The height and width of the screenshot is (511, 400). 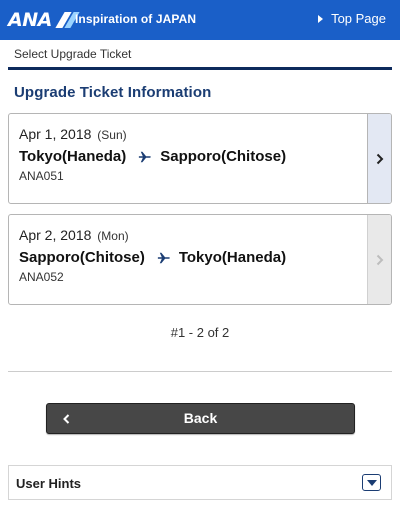 I want to click on back-button-label: Back, so click(x=200, y=418).